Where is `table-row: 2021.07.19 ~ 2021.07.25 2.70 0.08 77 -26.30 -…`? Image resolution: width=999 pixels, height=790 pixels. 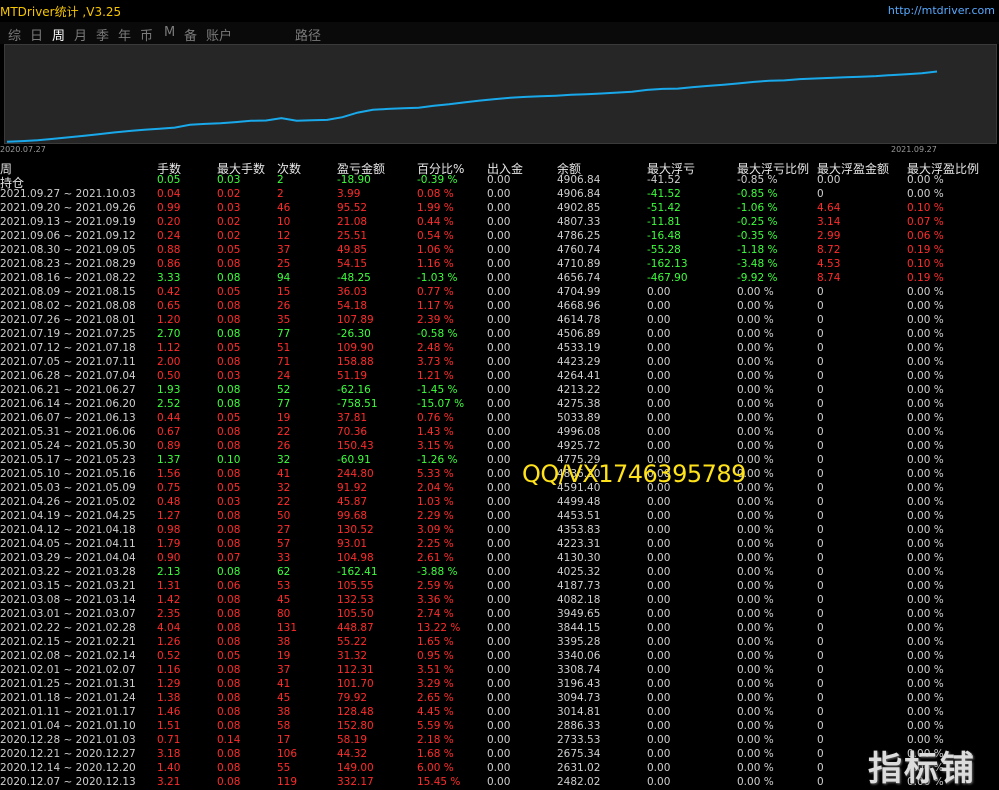 table-row: 2021.07.19 ~ 2021.07.25 2.70 0.08 77 -26.30 -… is located at coordinates (499, 335).